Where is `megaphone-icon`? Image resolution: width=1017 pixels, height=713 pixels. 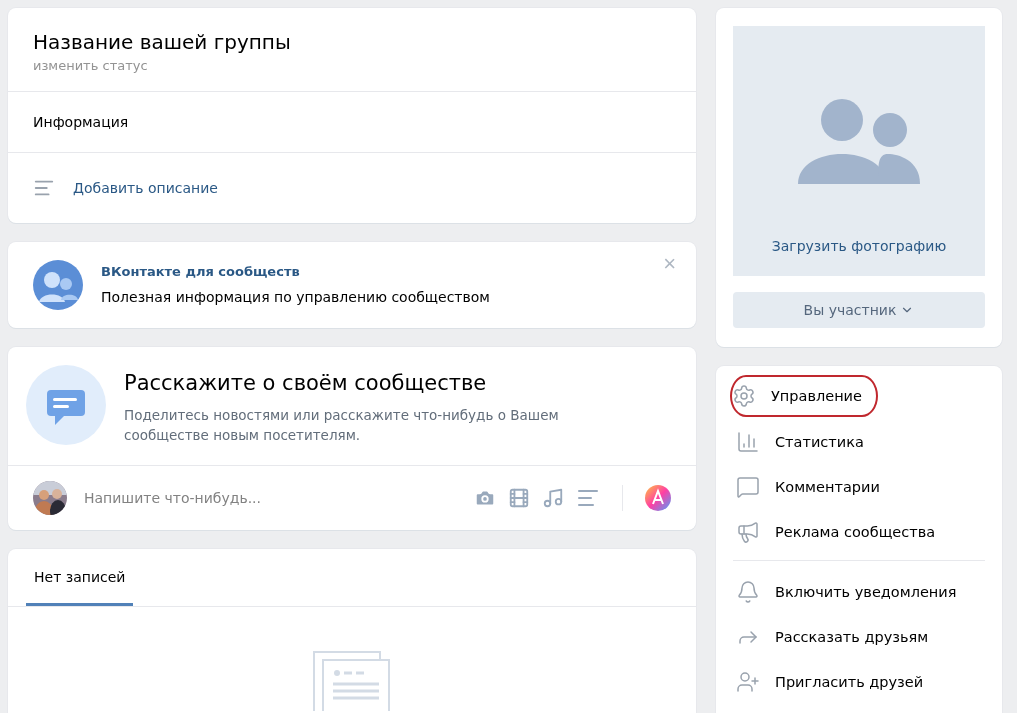 megaphone-icon is located at coordinates (748, 531).